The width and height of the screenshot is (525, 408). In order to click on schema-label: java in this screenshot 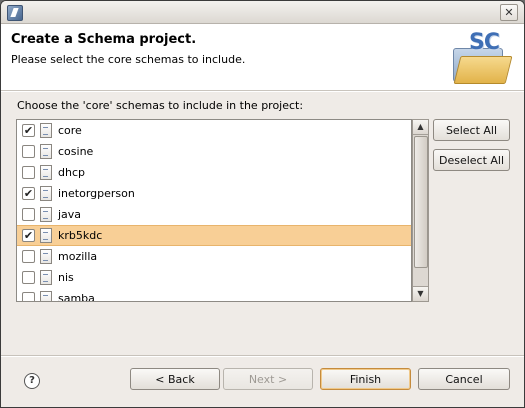, I will do `click(70, 214)`.